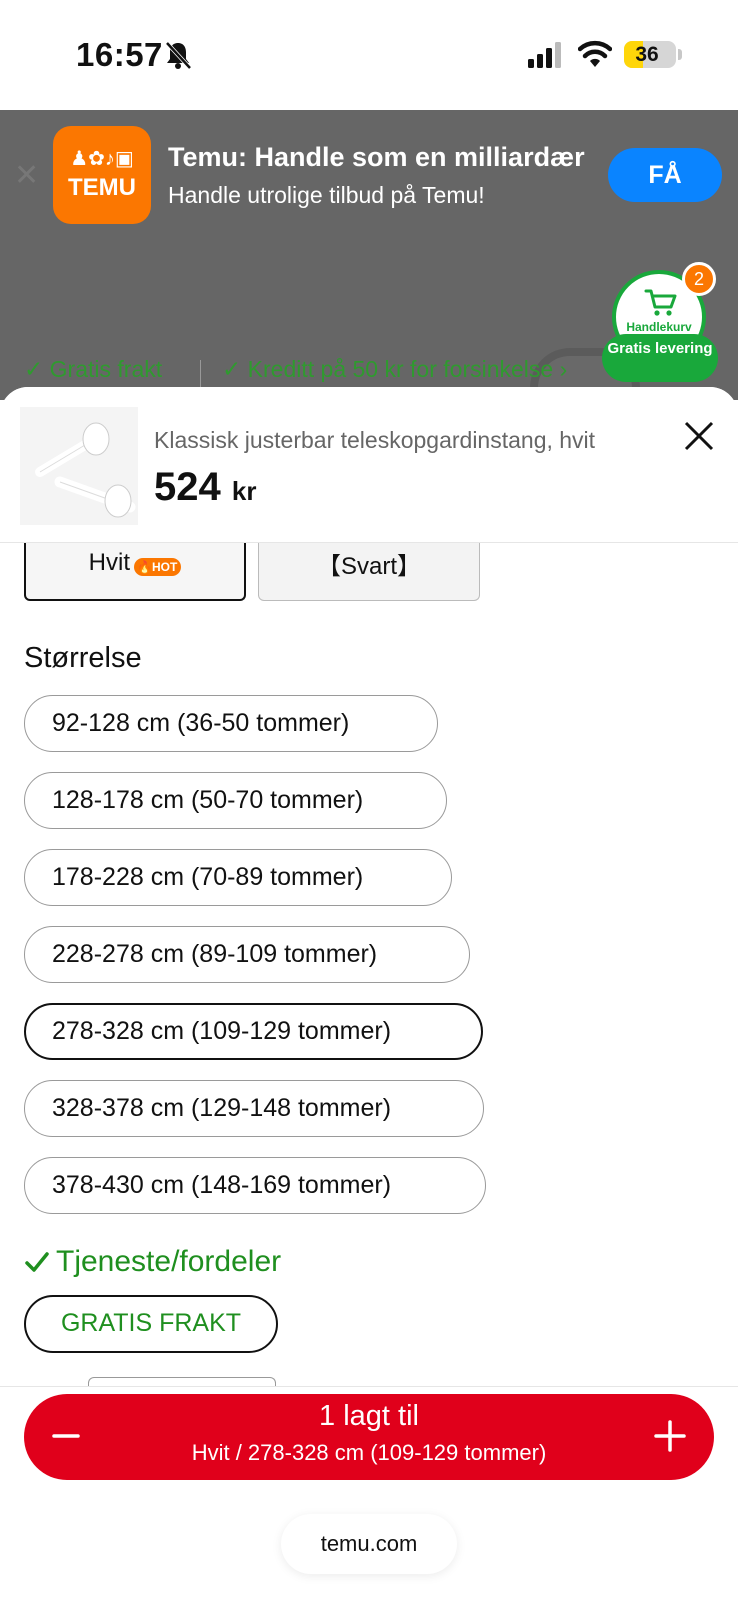  What do you see at coordinates (660, 302) in the screenshot?
I see `cart-icon` at bounding box center [660, 302].